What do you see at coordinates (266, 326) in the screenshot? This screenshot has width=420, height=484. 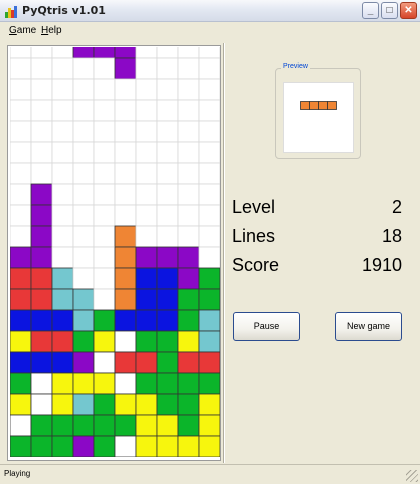 I see `pause-button: Pause` at bounding box center [266, 326].